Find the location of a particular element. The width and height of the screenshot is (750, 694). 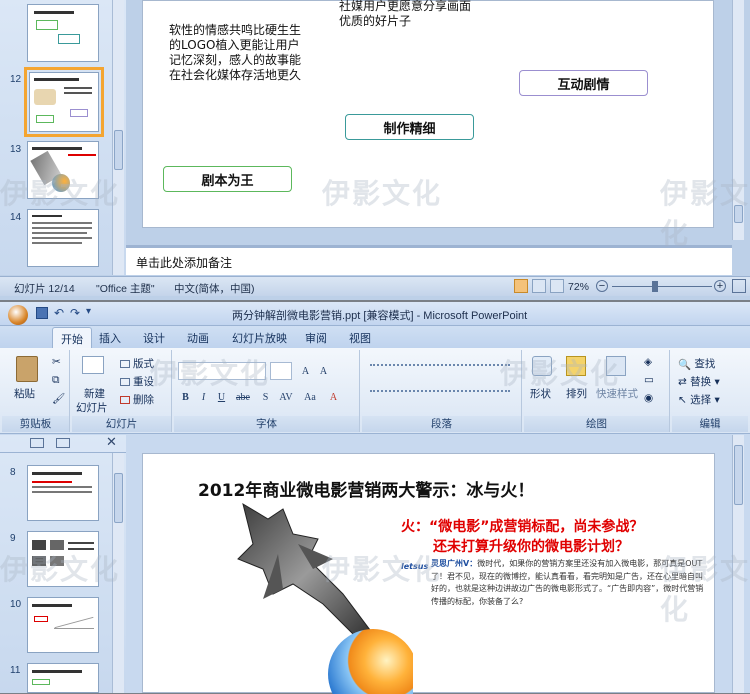

align-buttons is located at coordinates (440, 397).